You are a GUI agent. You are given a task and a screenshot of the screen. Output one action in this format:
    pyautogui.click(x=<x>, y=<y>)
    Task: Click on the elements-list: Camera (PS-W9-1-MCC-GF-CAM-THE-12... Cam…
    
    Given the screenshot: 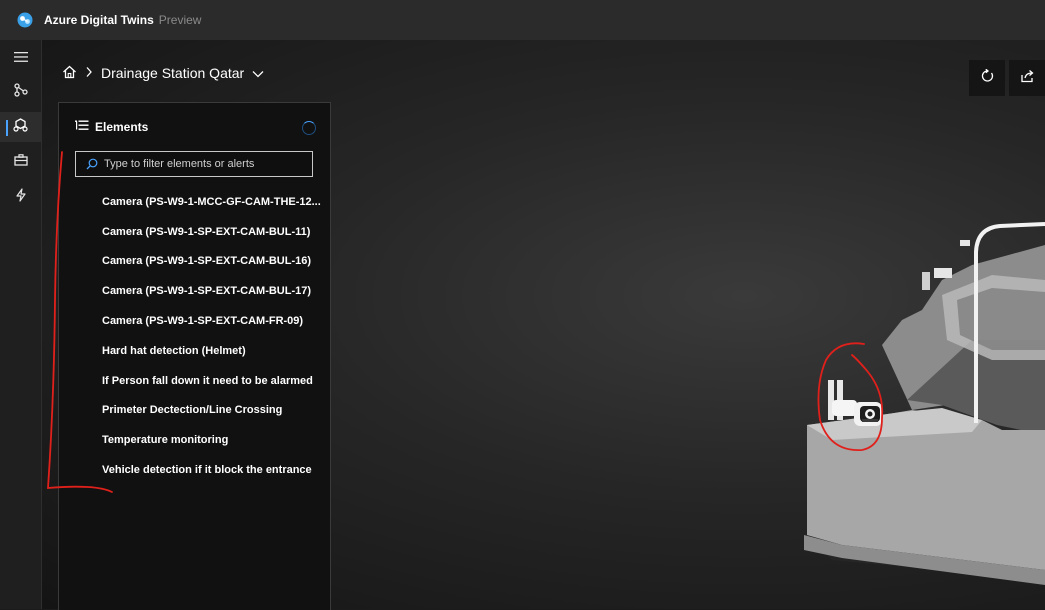 What is the action you would take?
    pyautogui.click(x=194, y=336)
    